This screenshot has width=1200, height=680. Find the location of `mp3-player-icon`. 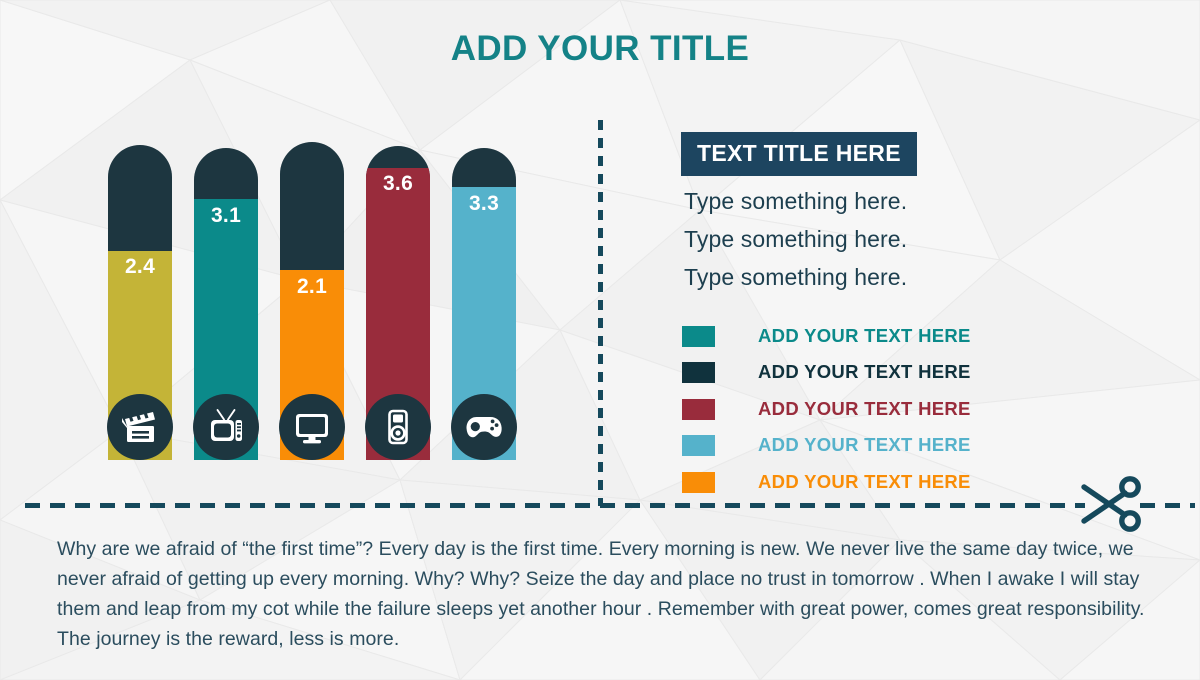

mp3-player-icon is located at coordinates (398, 427).